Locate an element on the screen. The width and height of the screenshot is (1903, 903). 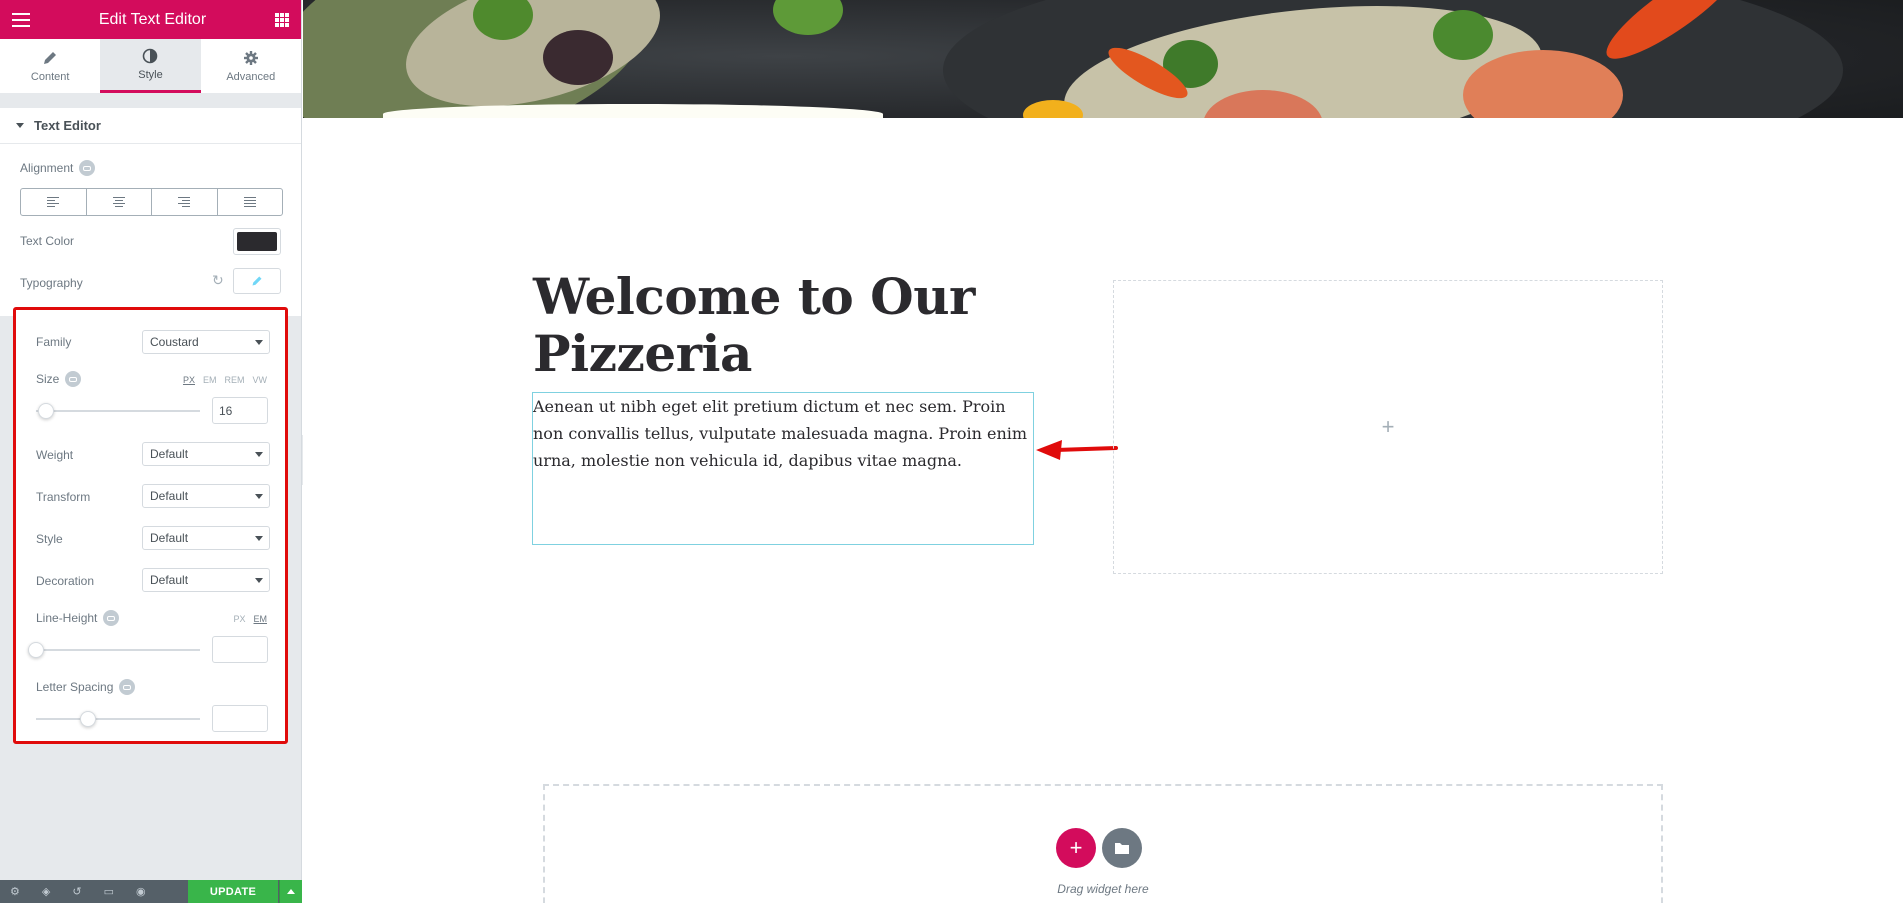
plus-icon: + is located at coordinates (1076, 847).